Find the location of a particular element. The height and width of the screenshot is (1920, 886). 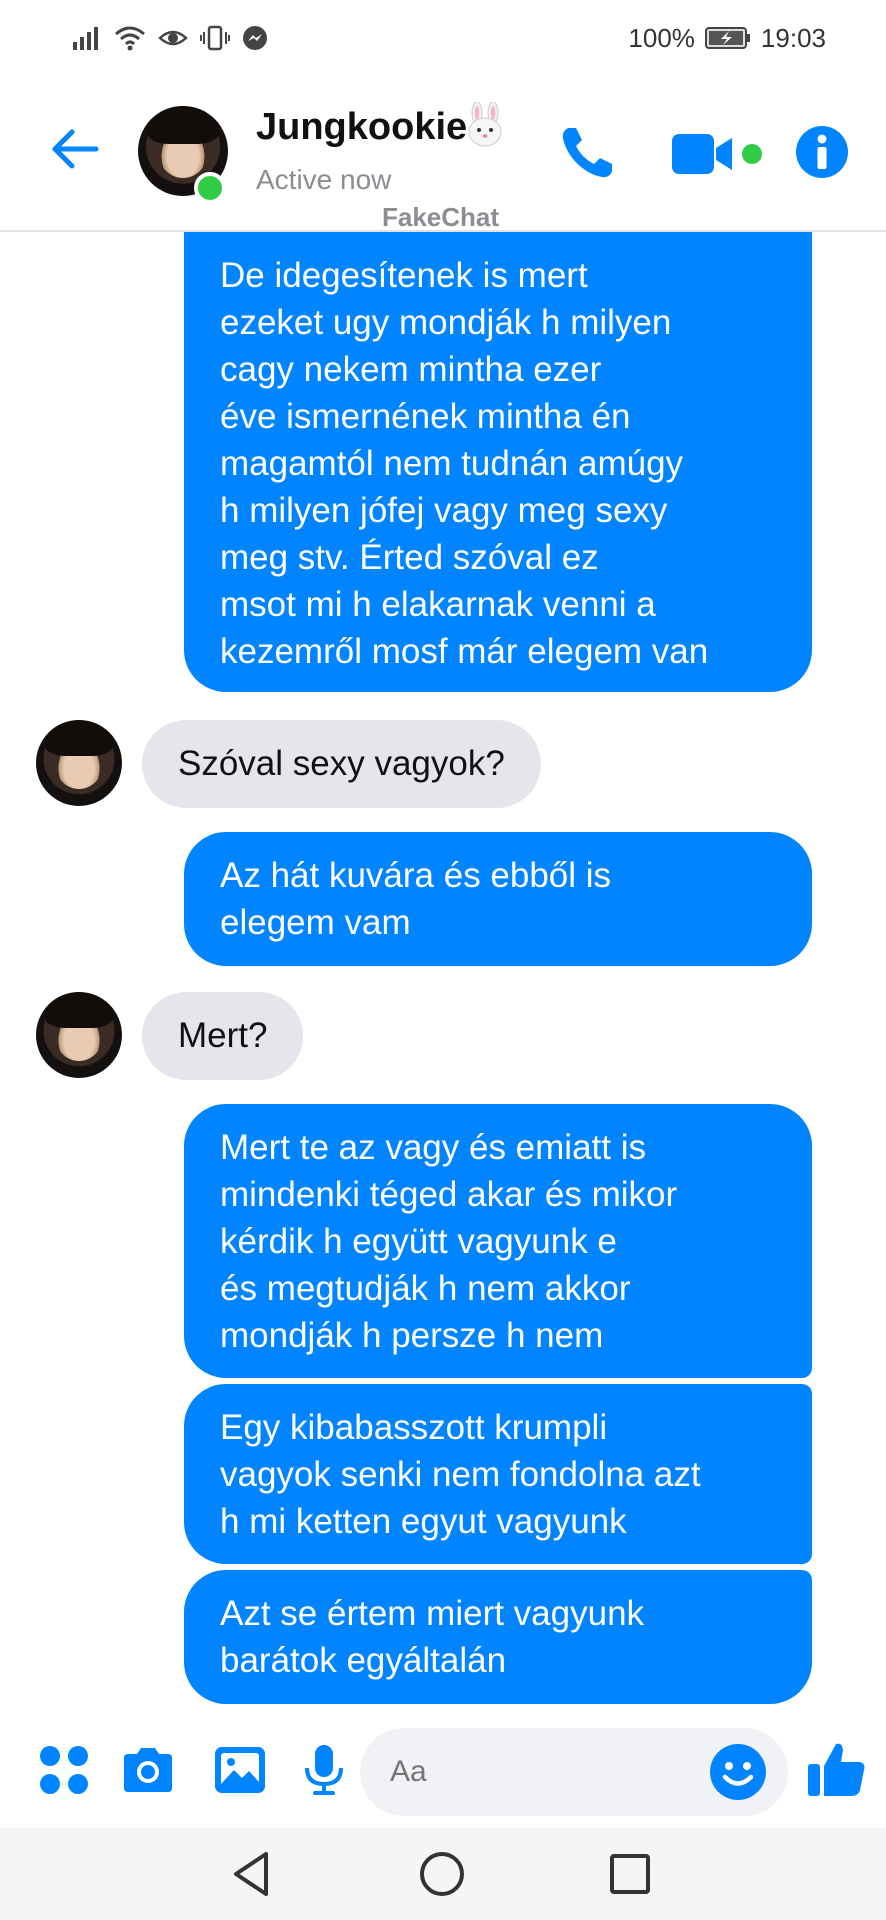

clock: 19:03 is located at coordinates (793, 37).